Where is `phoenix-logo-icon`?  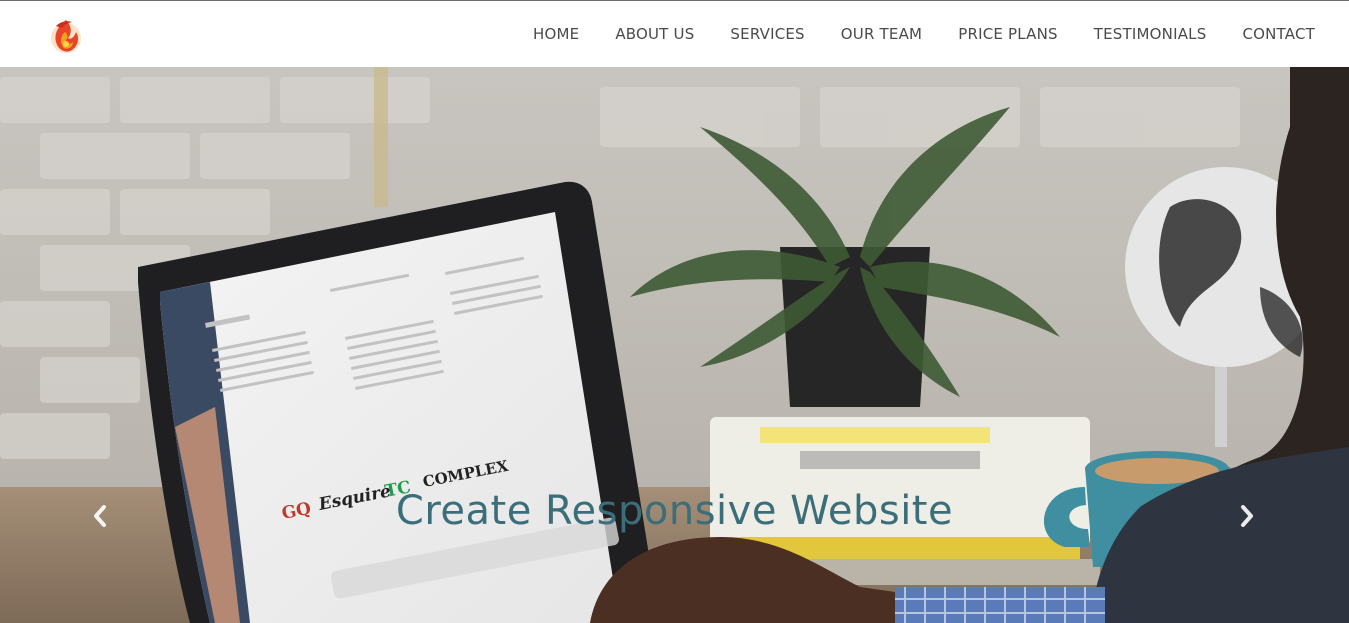
phoenix-logo-icon is located at coordinates (66, 34).